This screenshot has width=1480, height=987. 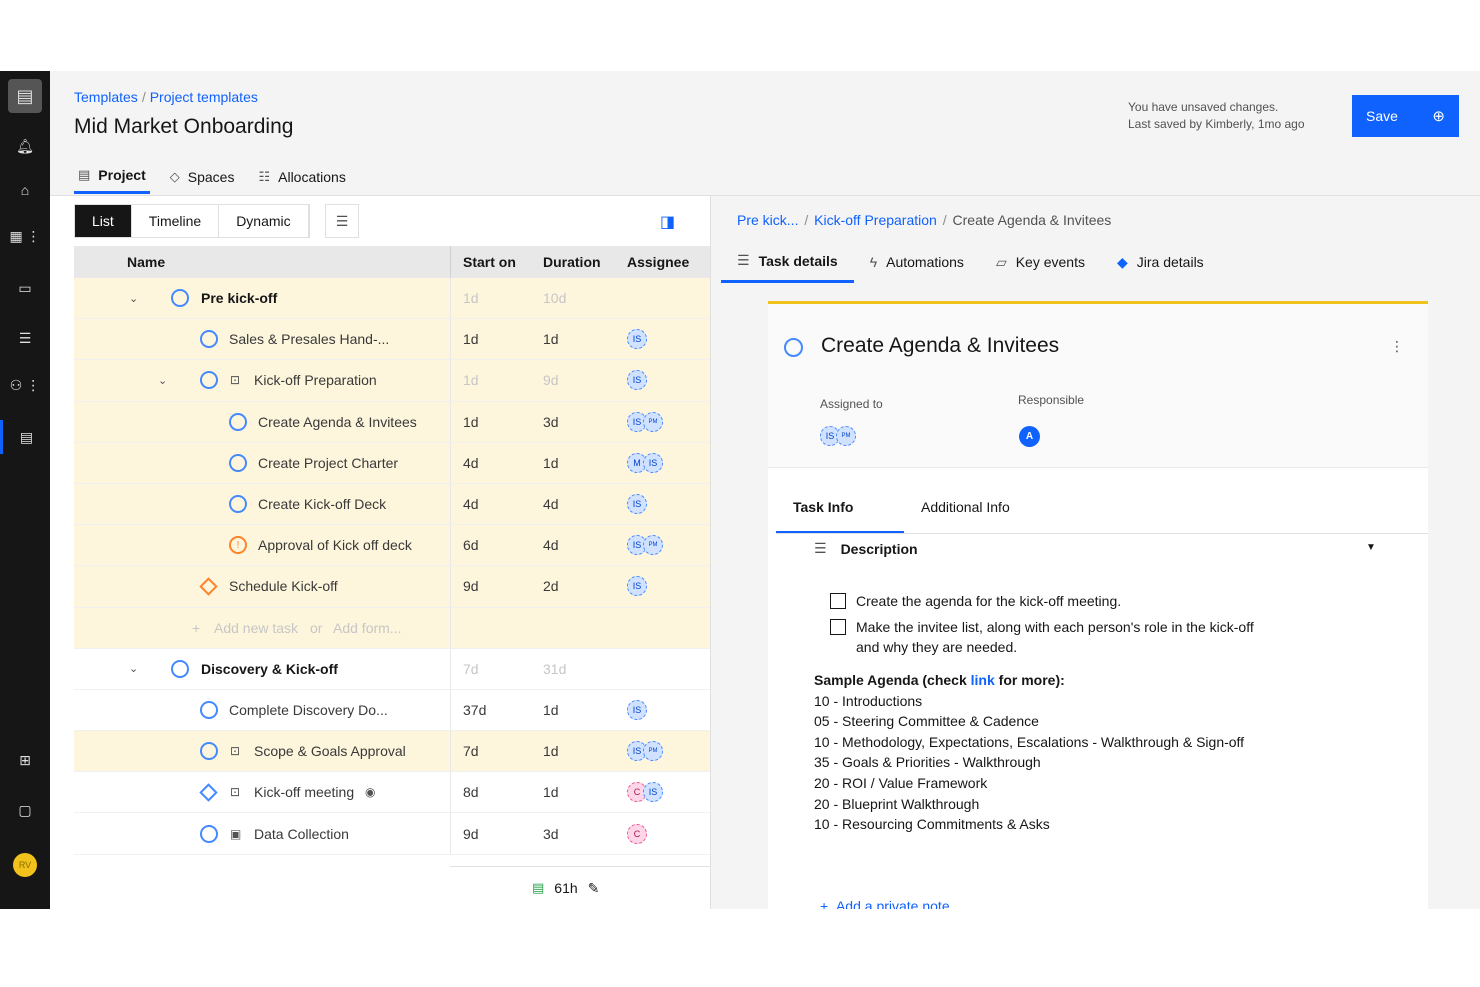 I want to click on gift-icon: ⊞, so click(x=25, y=760).